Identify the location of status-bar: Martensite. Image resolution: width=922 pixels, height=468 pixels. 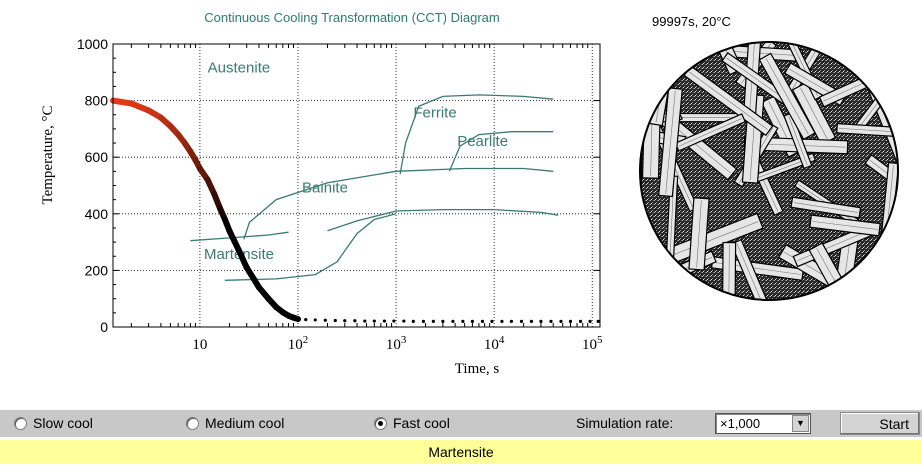
(461, 452).